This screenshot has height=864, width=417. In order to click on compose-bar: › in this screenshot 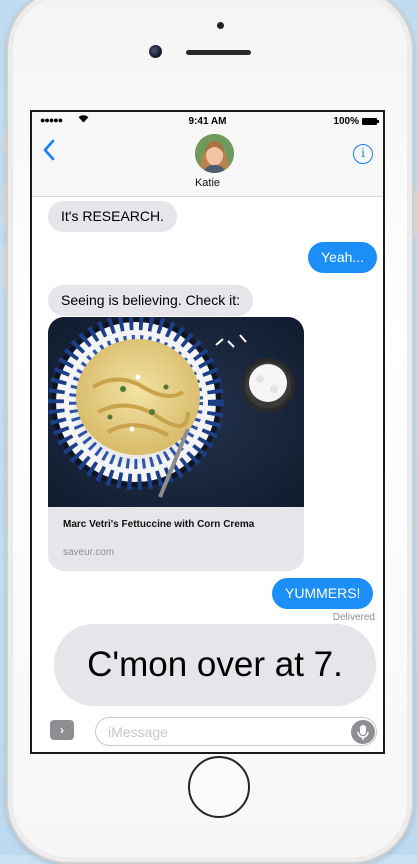, I will do `click(207, 729)`.